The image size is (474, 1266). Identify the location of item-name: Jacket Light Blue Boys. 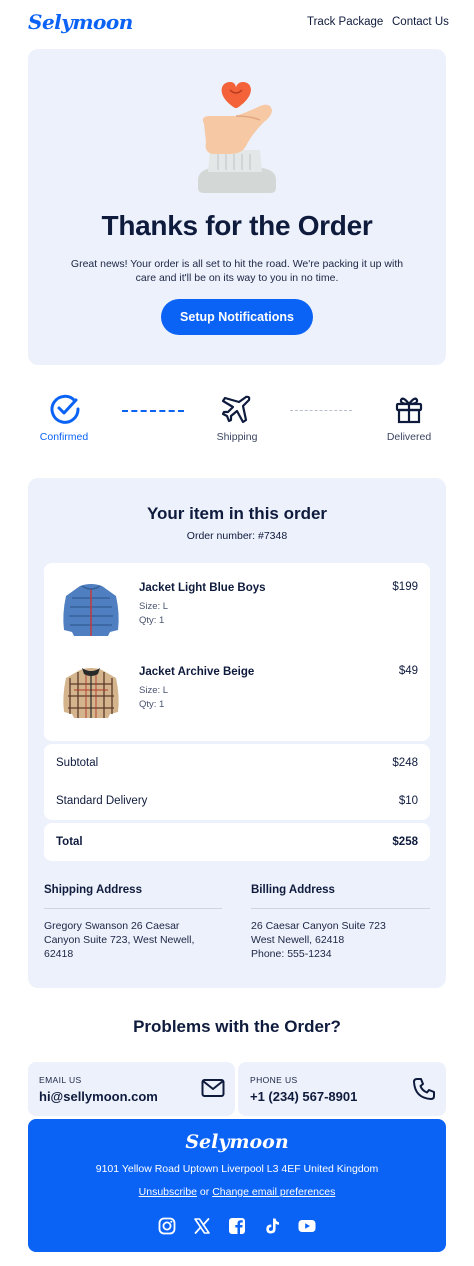
(202, 588).